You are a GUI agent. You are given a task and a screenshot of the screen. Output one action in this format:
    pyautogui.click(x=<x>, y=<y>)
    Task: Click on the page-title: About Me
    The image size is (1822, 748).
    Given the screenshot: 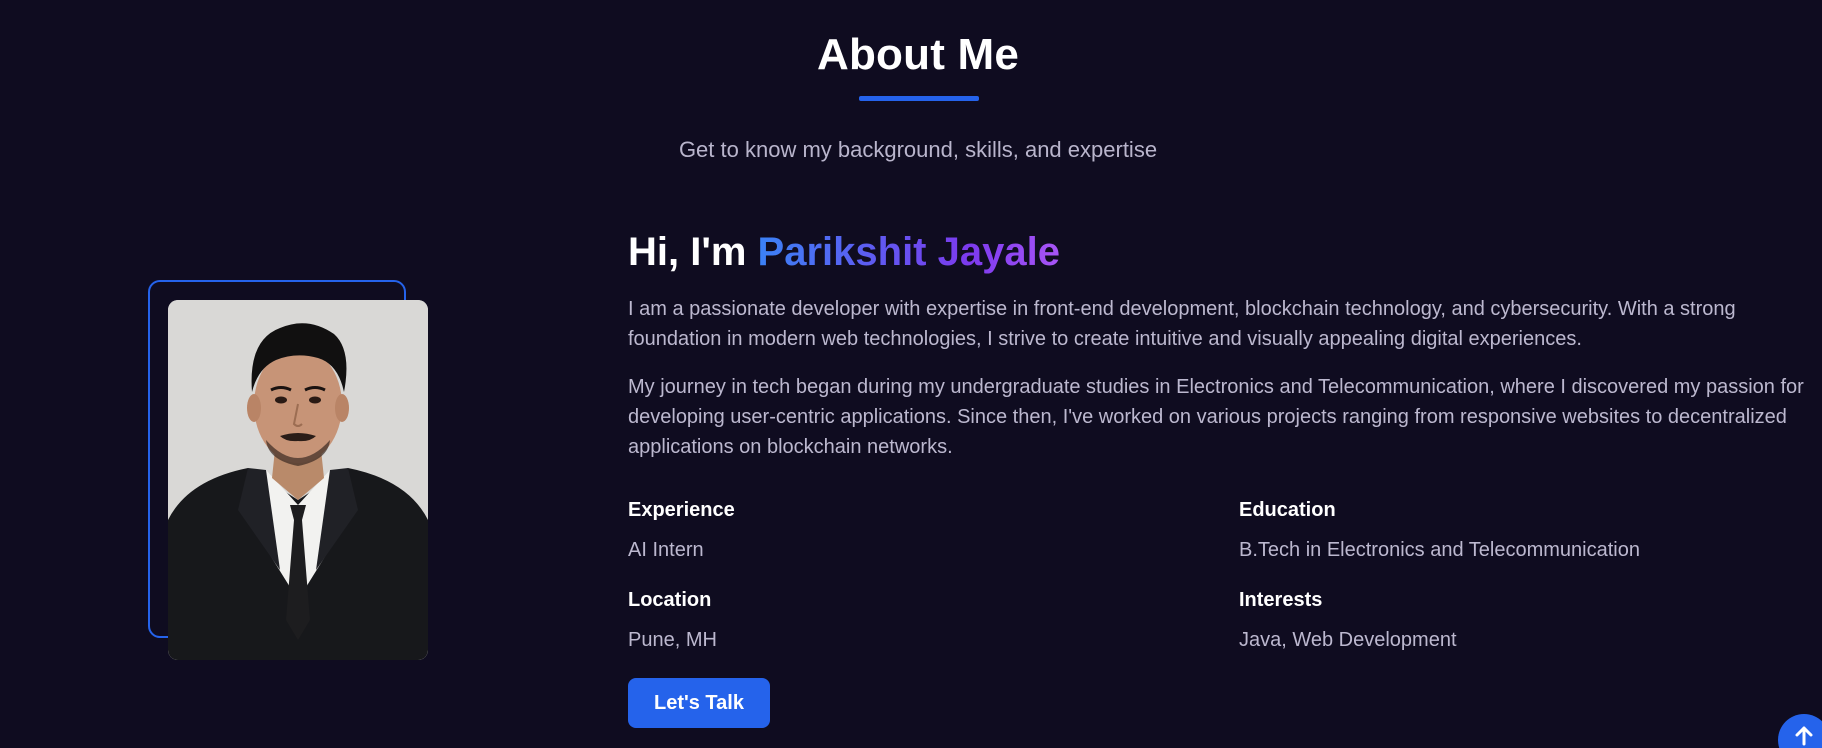 What is the action you would take?
    pyautogui.click(x=917, y=54)
    